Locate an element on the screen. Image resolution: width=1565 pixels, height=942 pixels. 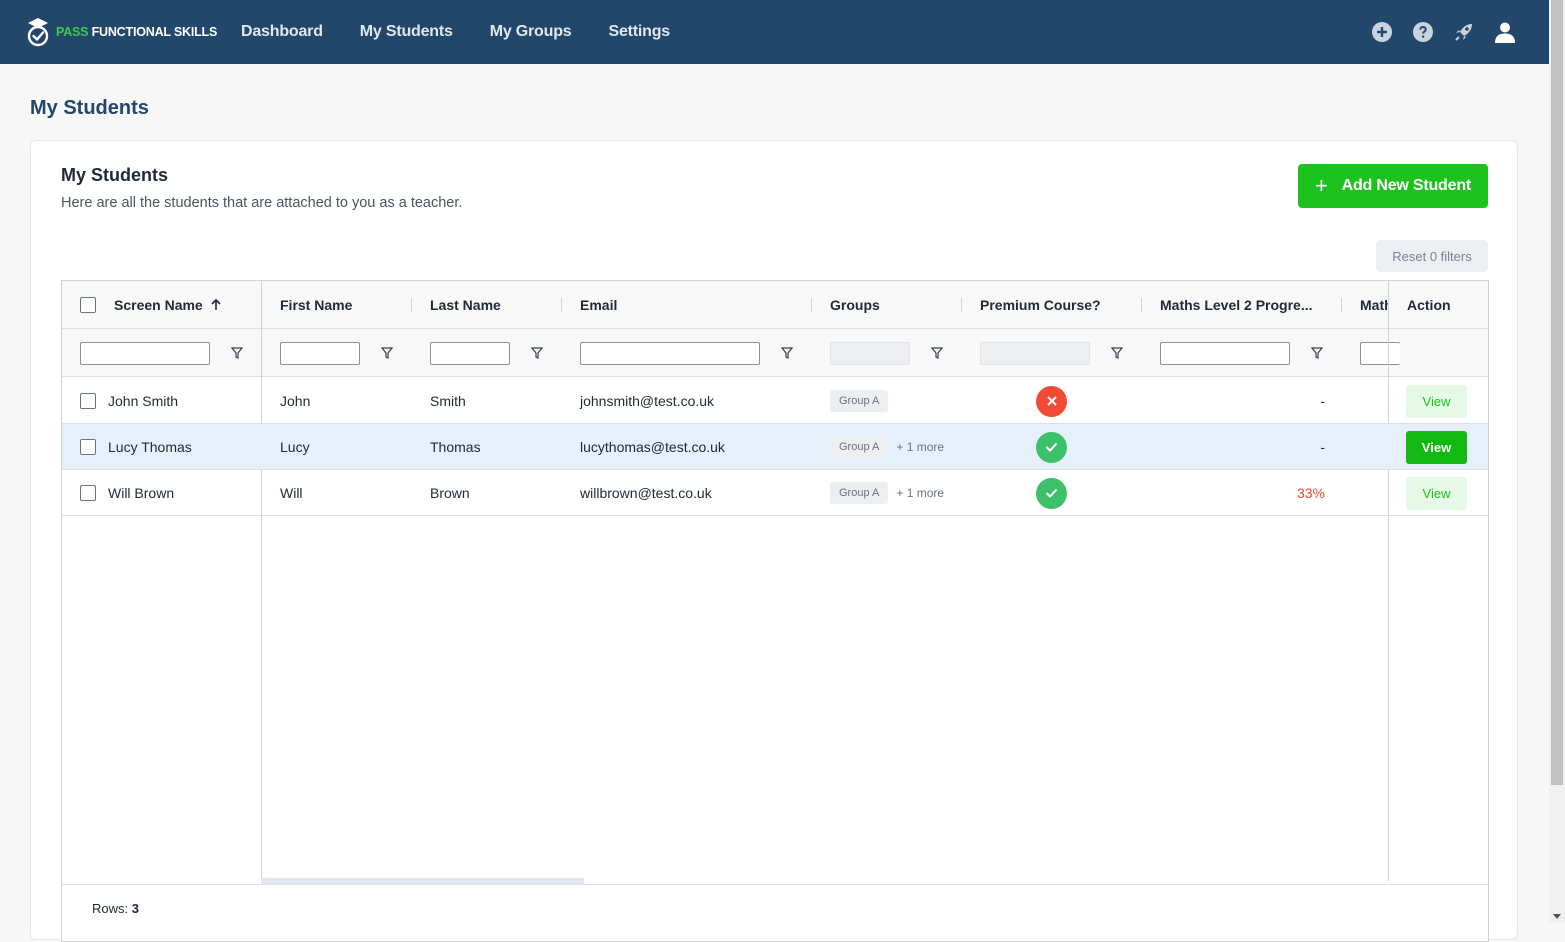
cell-action: View is located at coordinates (1436, 447).